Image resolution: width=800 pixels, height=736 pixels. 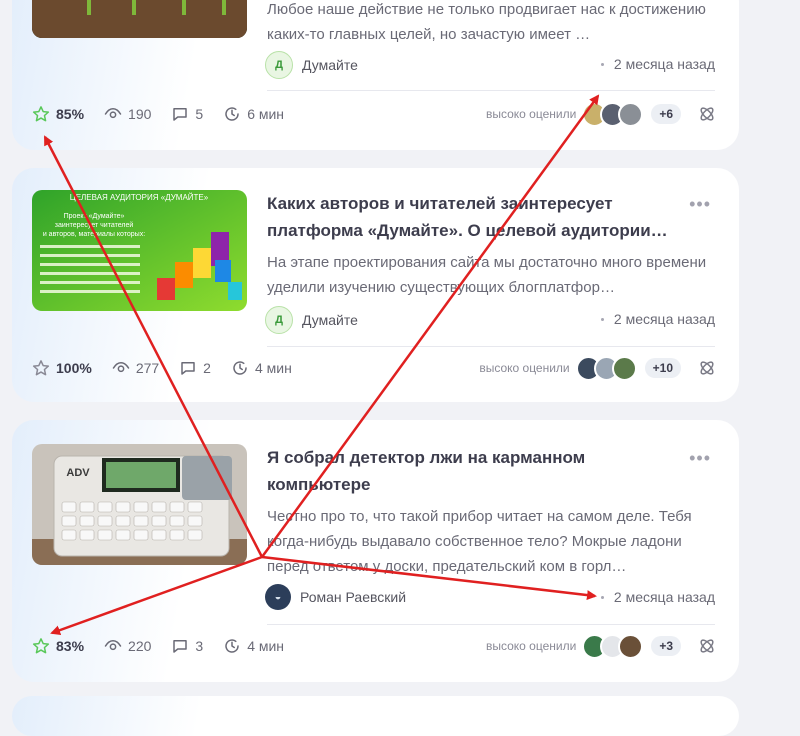 I want to click on rating-stat: 83%, so click(x=58, y=646).